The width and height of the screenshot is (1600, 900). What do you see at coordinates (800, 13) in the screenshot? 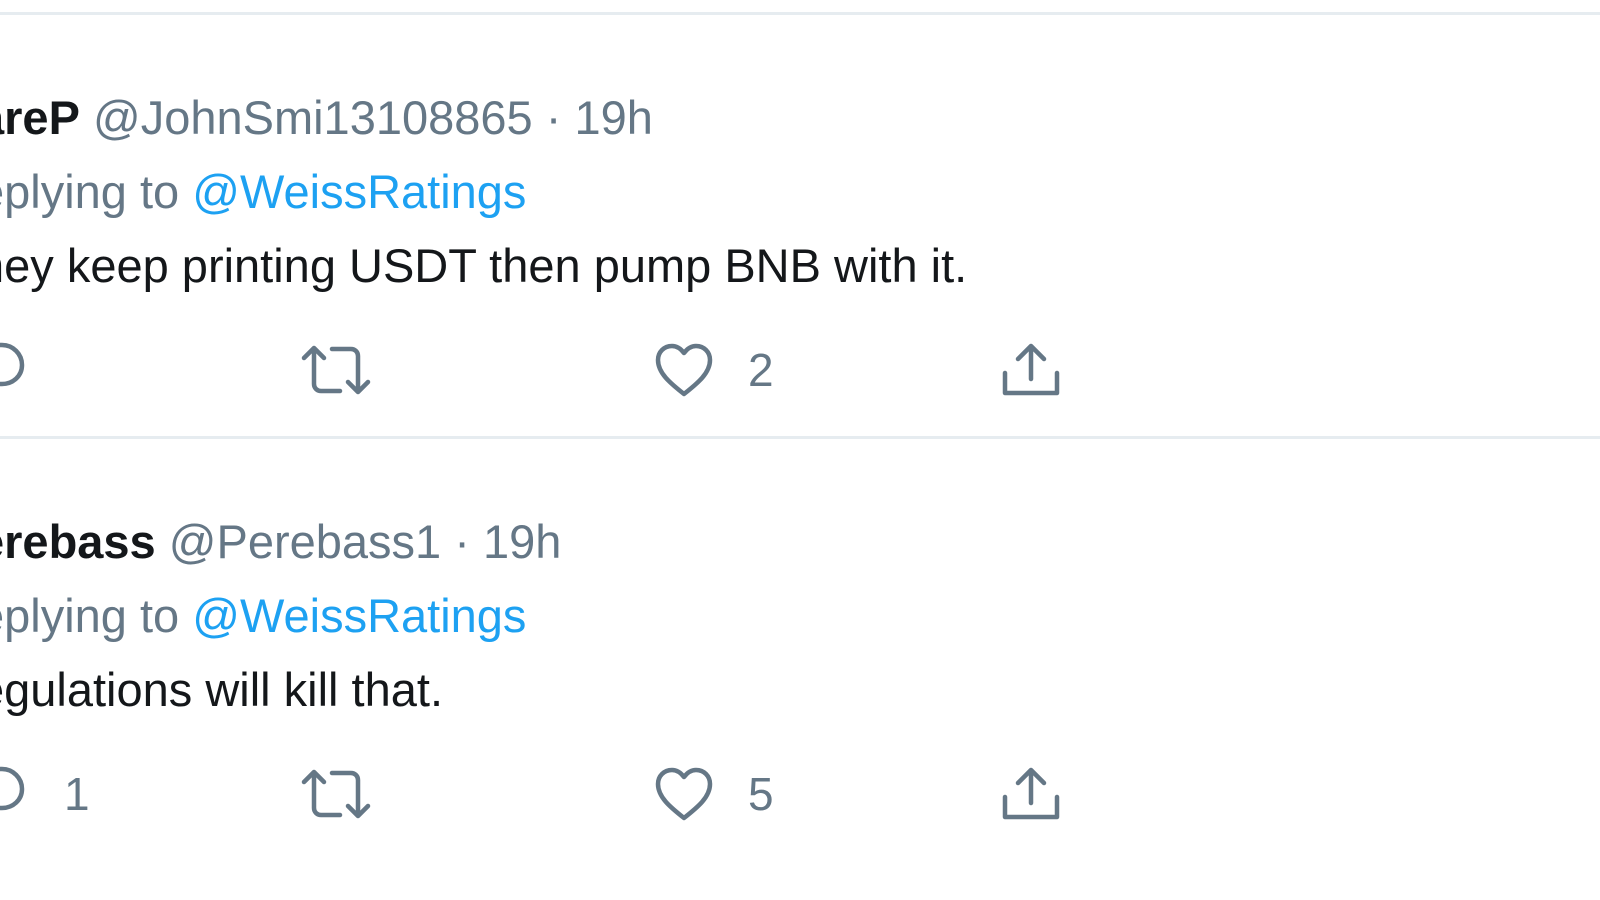
I see `top-divider` at bounding box center [800, 13].